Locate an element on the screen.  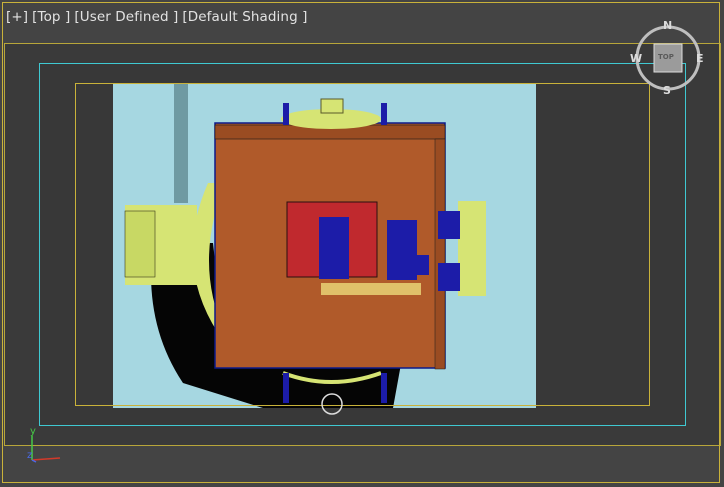
viewcube: N S E W TOP is located at coordinates (669, 57).